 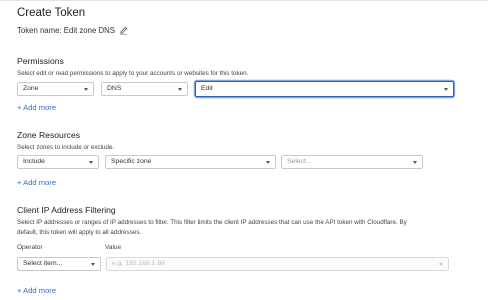 I want to click on permissions-heading: Permissions, so click(x=40, y=61).